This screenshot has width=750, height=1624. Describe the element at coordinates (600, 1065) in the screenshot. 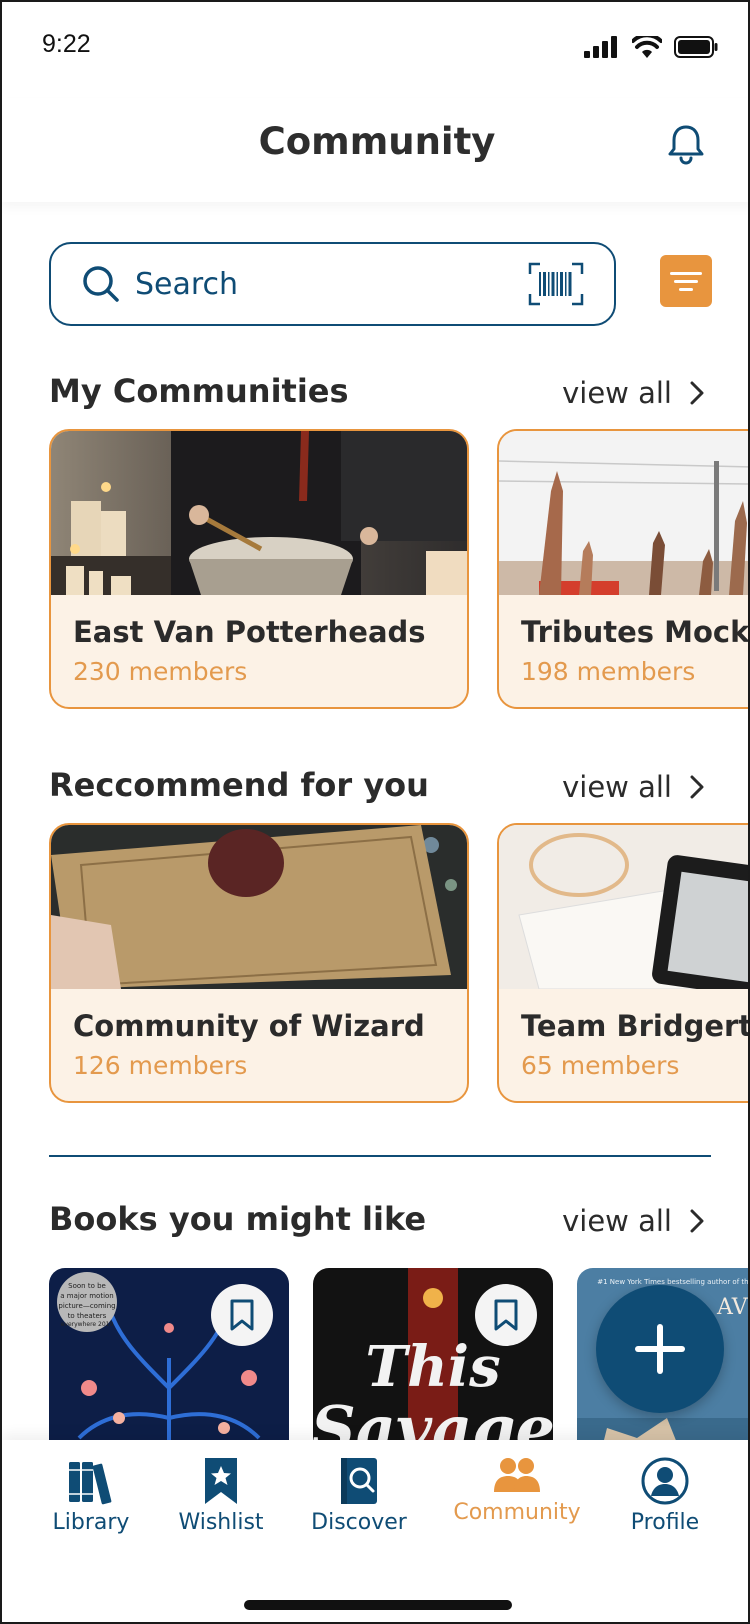

I see `community-members: 65 members` at that location.